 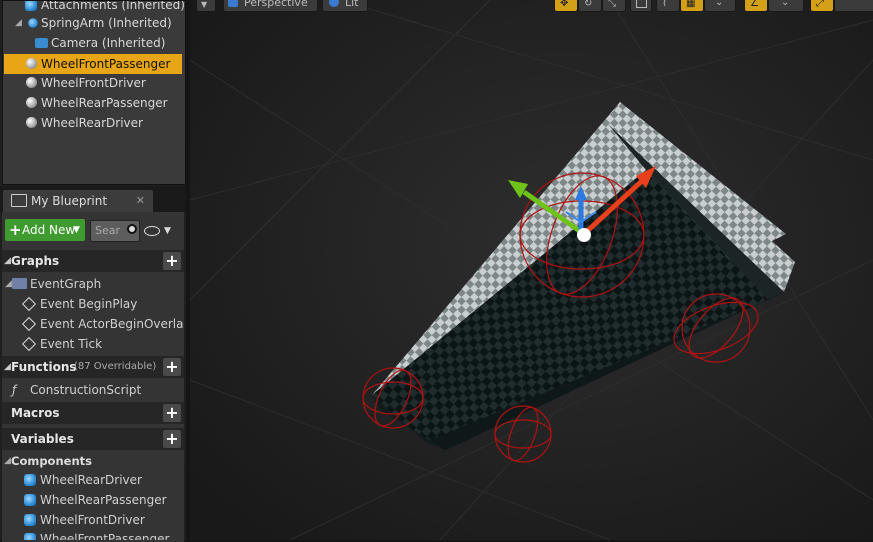 I want to click on translate-mode-button: ✥, so click(x=566, y=6).